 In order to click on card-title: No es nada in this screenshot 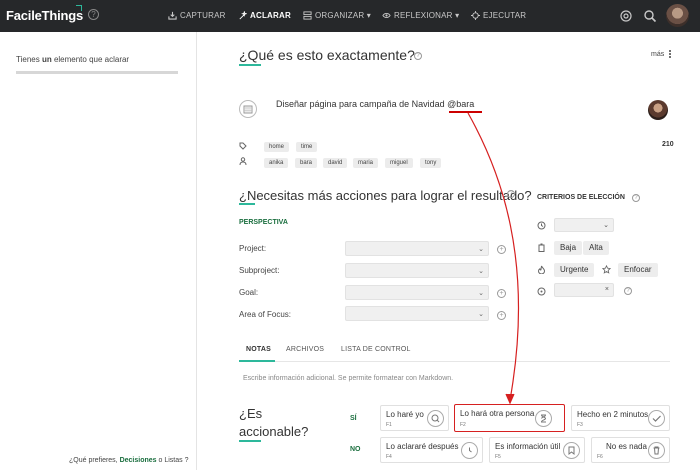, I will do `click(626, 446)`.